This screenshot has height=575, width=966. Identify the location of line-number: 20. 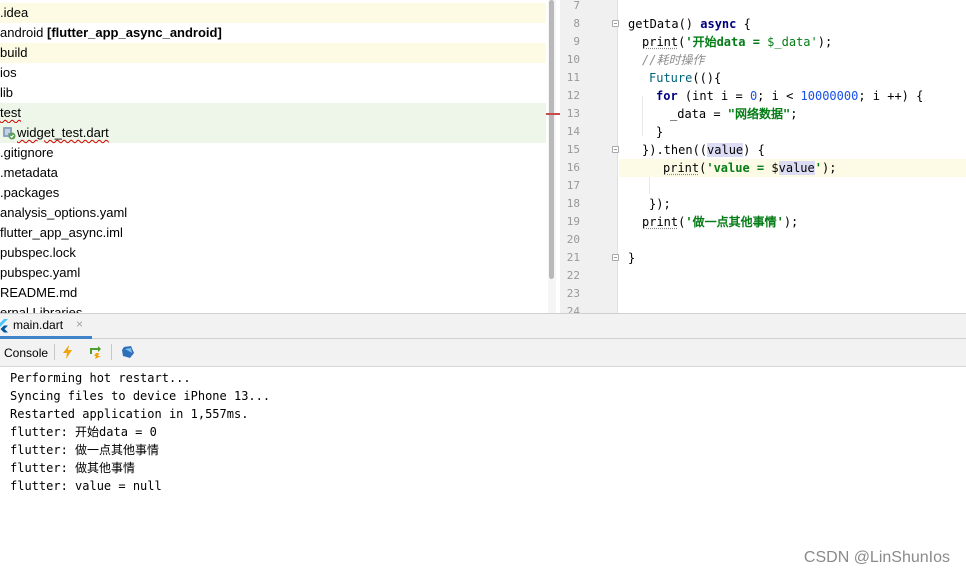
(573, 239).